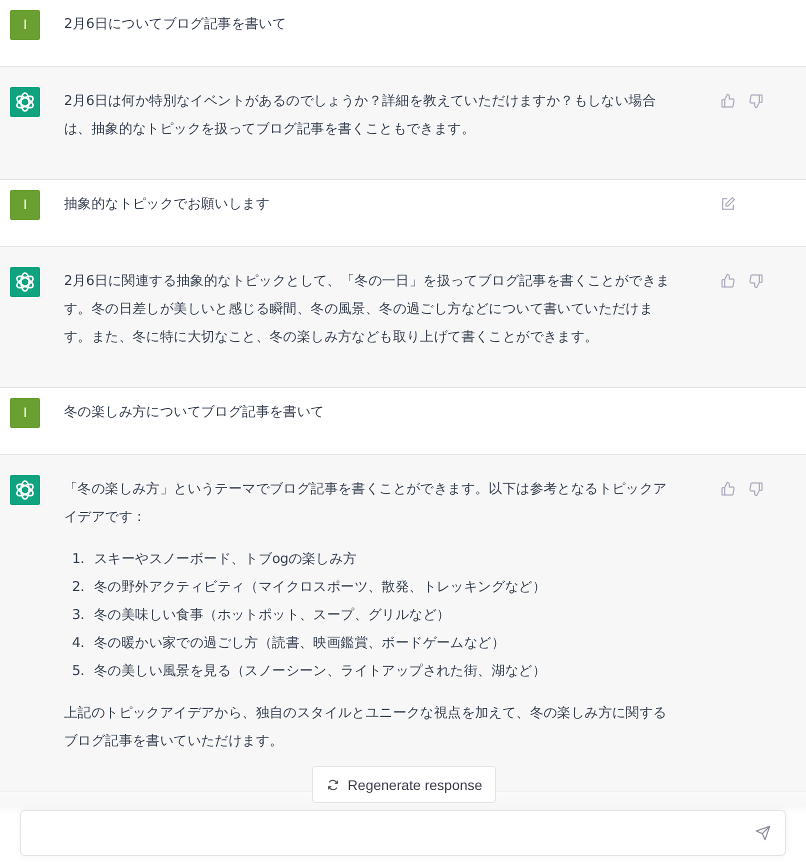 The height and width of the screenshot is (866, 806). What do you see at coordinates (360, 115) in the screenshot?
I see `message-text: 2月6日は何か特別なイベントがあるのでしょうか？詳細を教えていただけますか？もしない場合は、抽象的なトピックを扱ってブログ記事を書くこともできます。` at bounding box center [360, 115].